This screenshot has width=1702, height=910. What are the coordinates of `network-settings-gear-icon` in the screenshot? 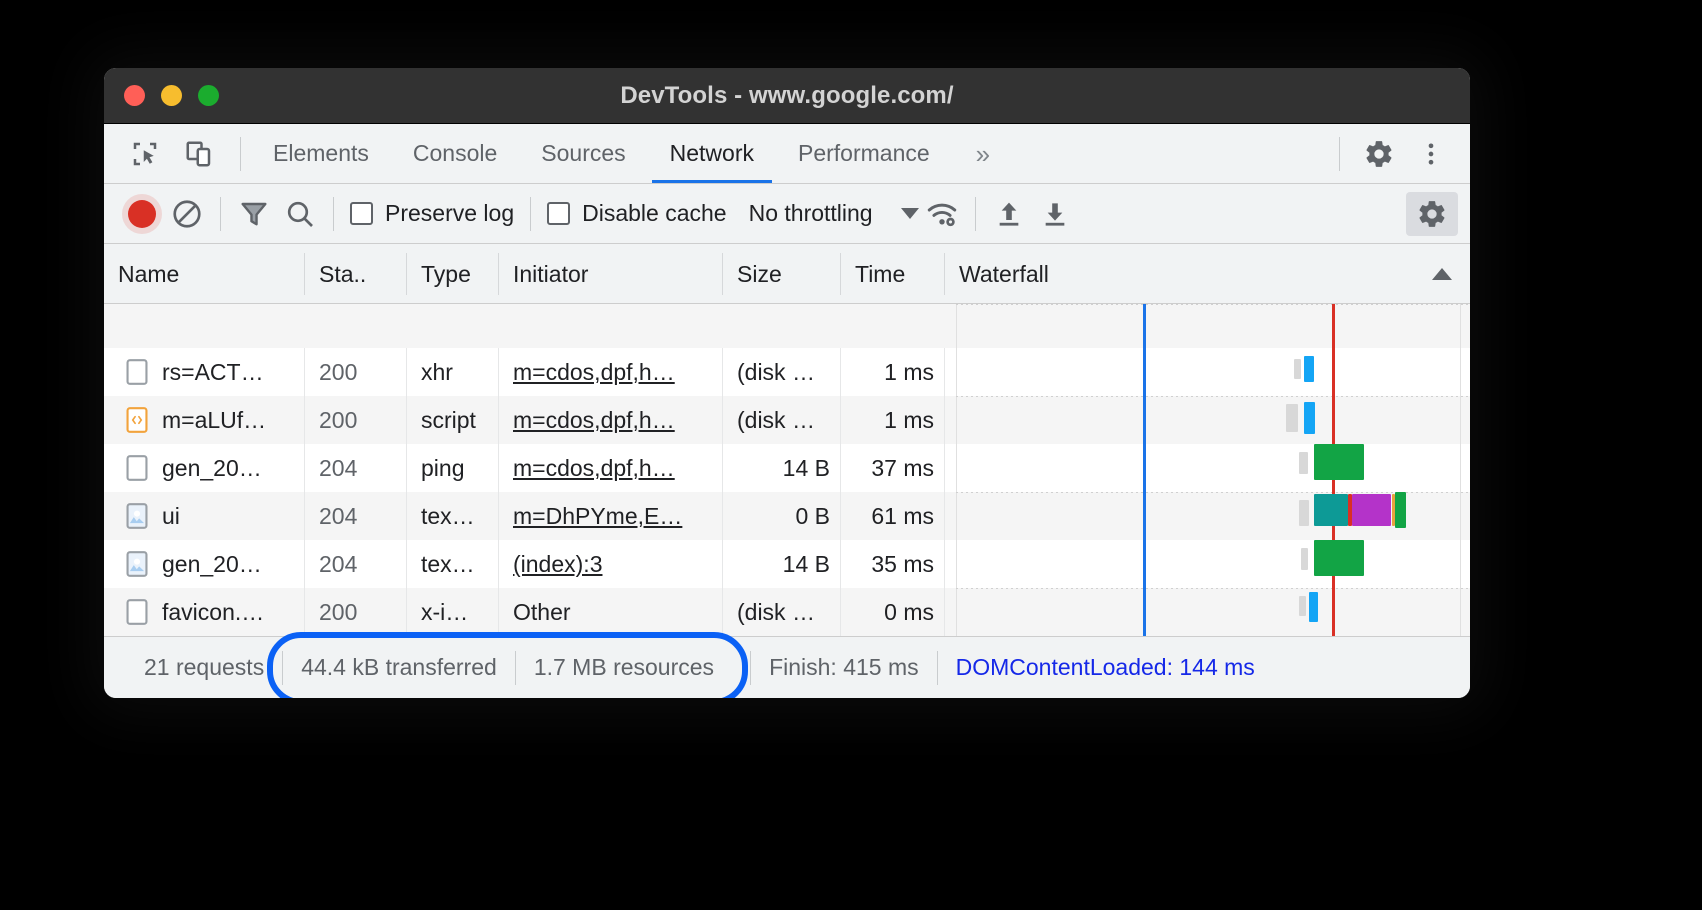 It's located at (1432, 213).